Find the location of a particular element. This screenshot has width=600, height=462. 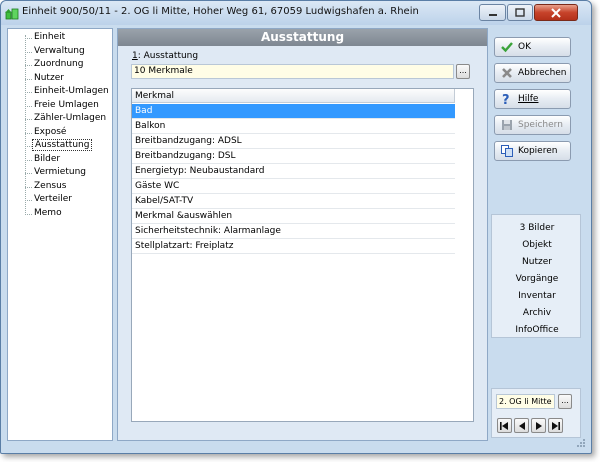

list-item: Gäste WC is located at coordinates (293, 186).